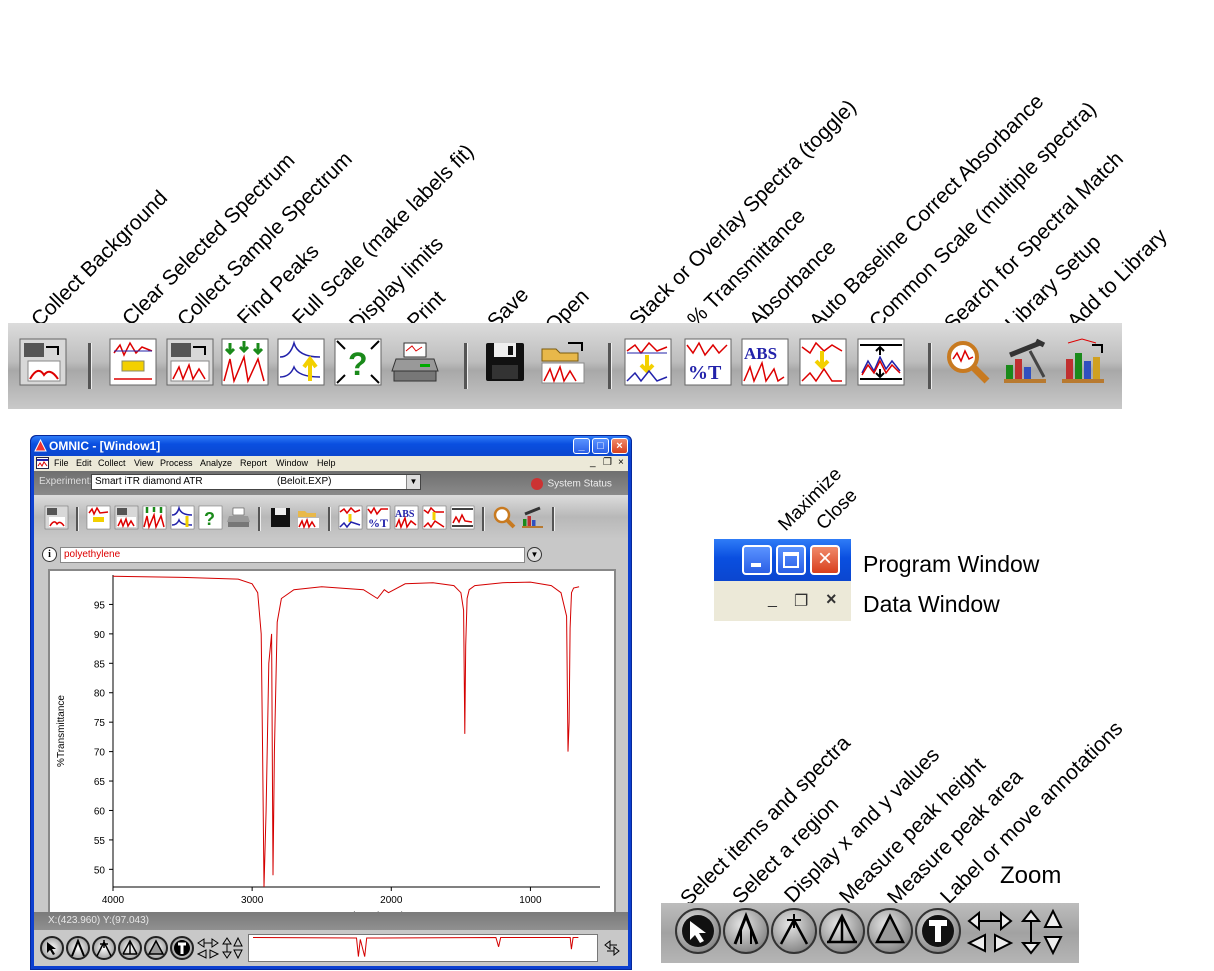 The height and width of the screenshot is (971, 1214). What do you see at coordinates (423, 948) in the screenshot?
I see `spectrum-preview-pane` at bounding box center [423, 948].